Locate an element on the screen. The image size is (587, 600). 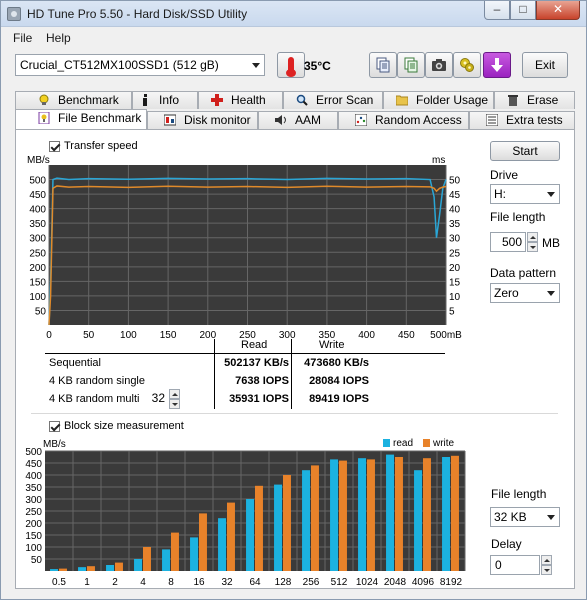
transfer-x-tick-label: 450 is located at coordinates (406, 334).